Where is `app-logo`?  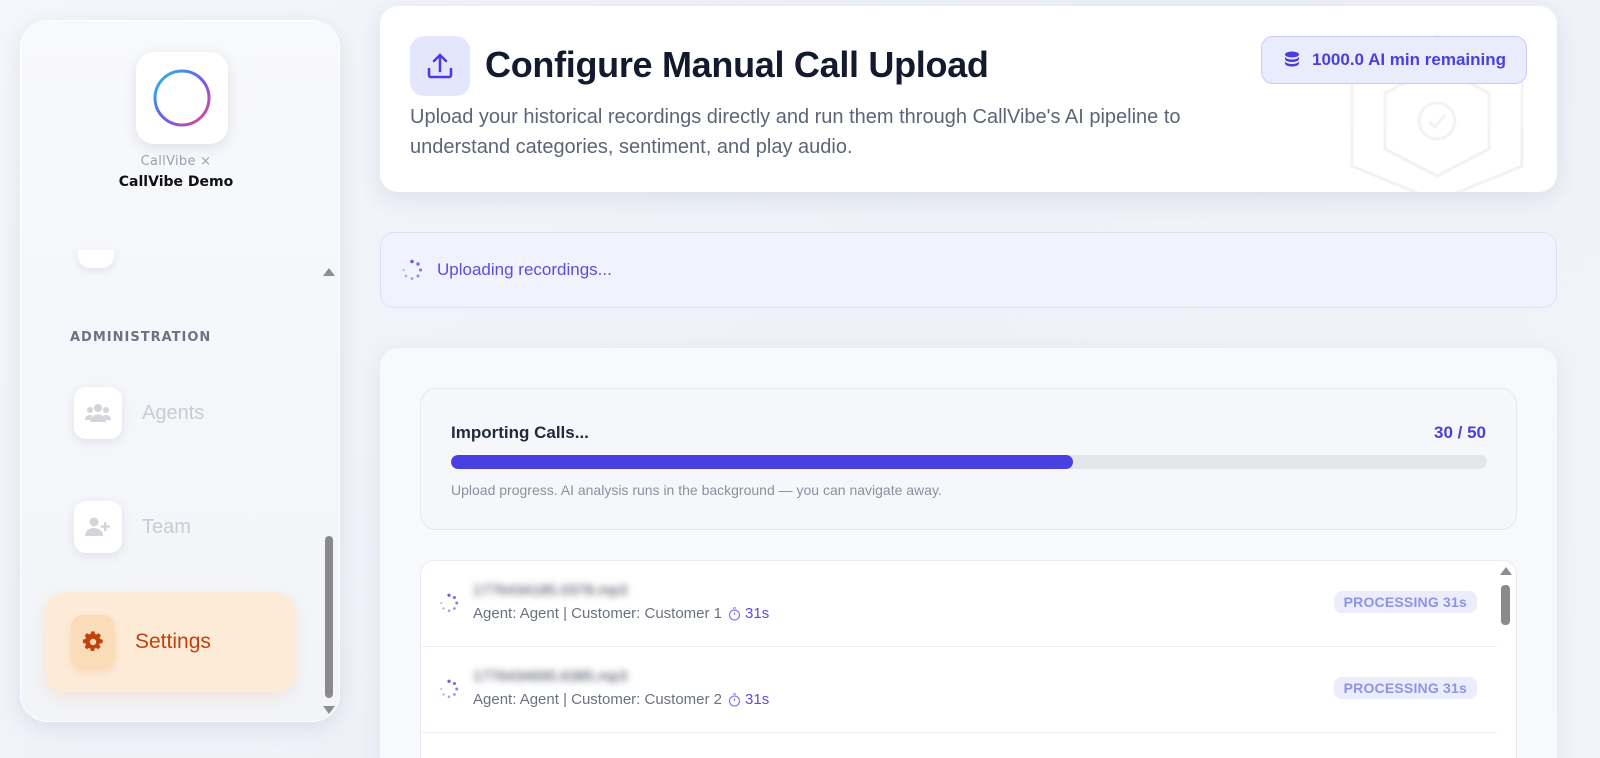 app-logo is located at coordinates (182, 98).